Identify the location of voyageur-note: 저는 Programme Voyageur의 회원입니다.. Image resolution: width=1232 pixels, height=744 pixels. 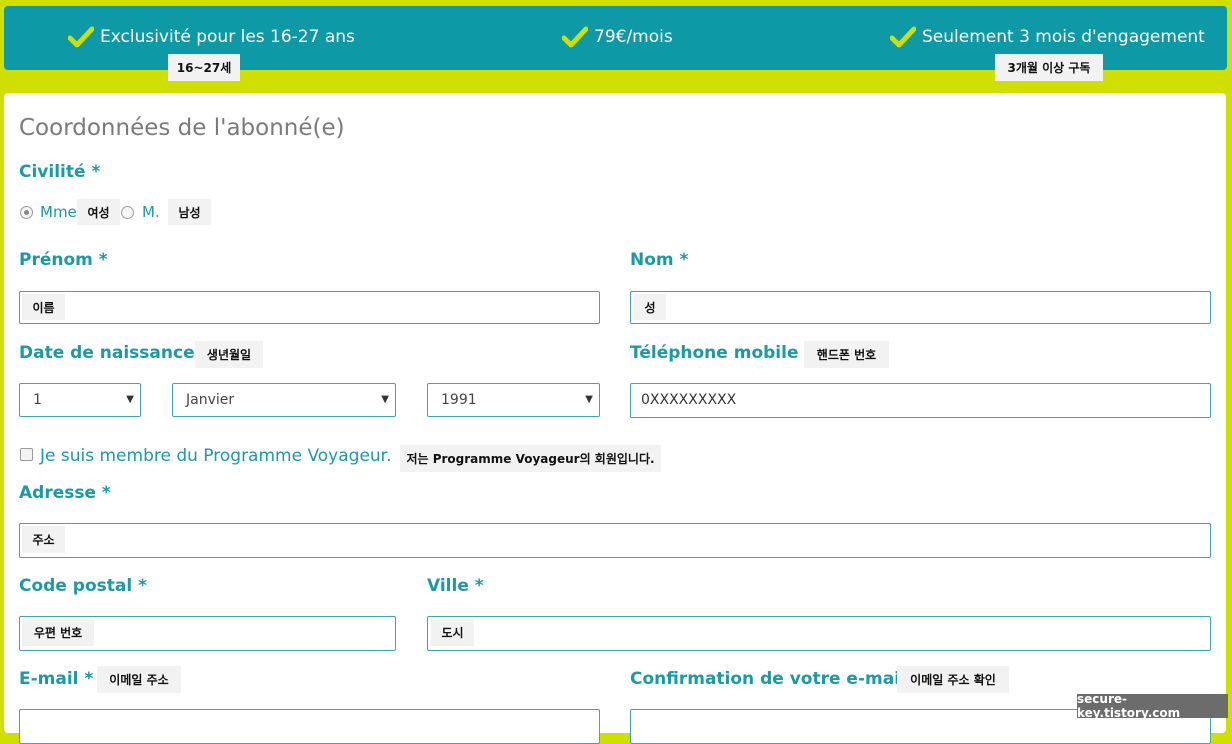
(530, 458).